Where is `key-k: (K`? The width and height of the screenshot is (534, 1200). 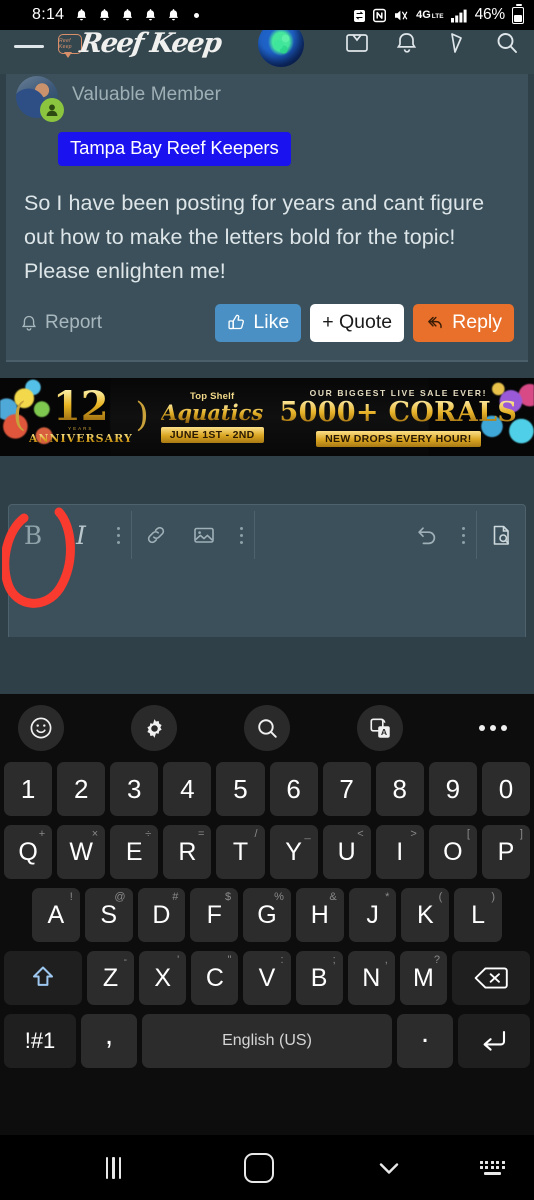 key-k: (K is located at coordinates (425, 915).